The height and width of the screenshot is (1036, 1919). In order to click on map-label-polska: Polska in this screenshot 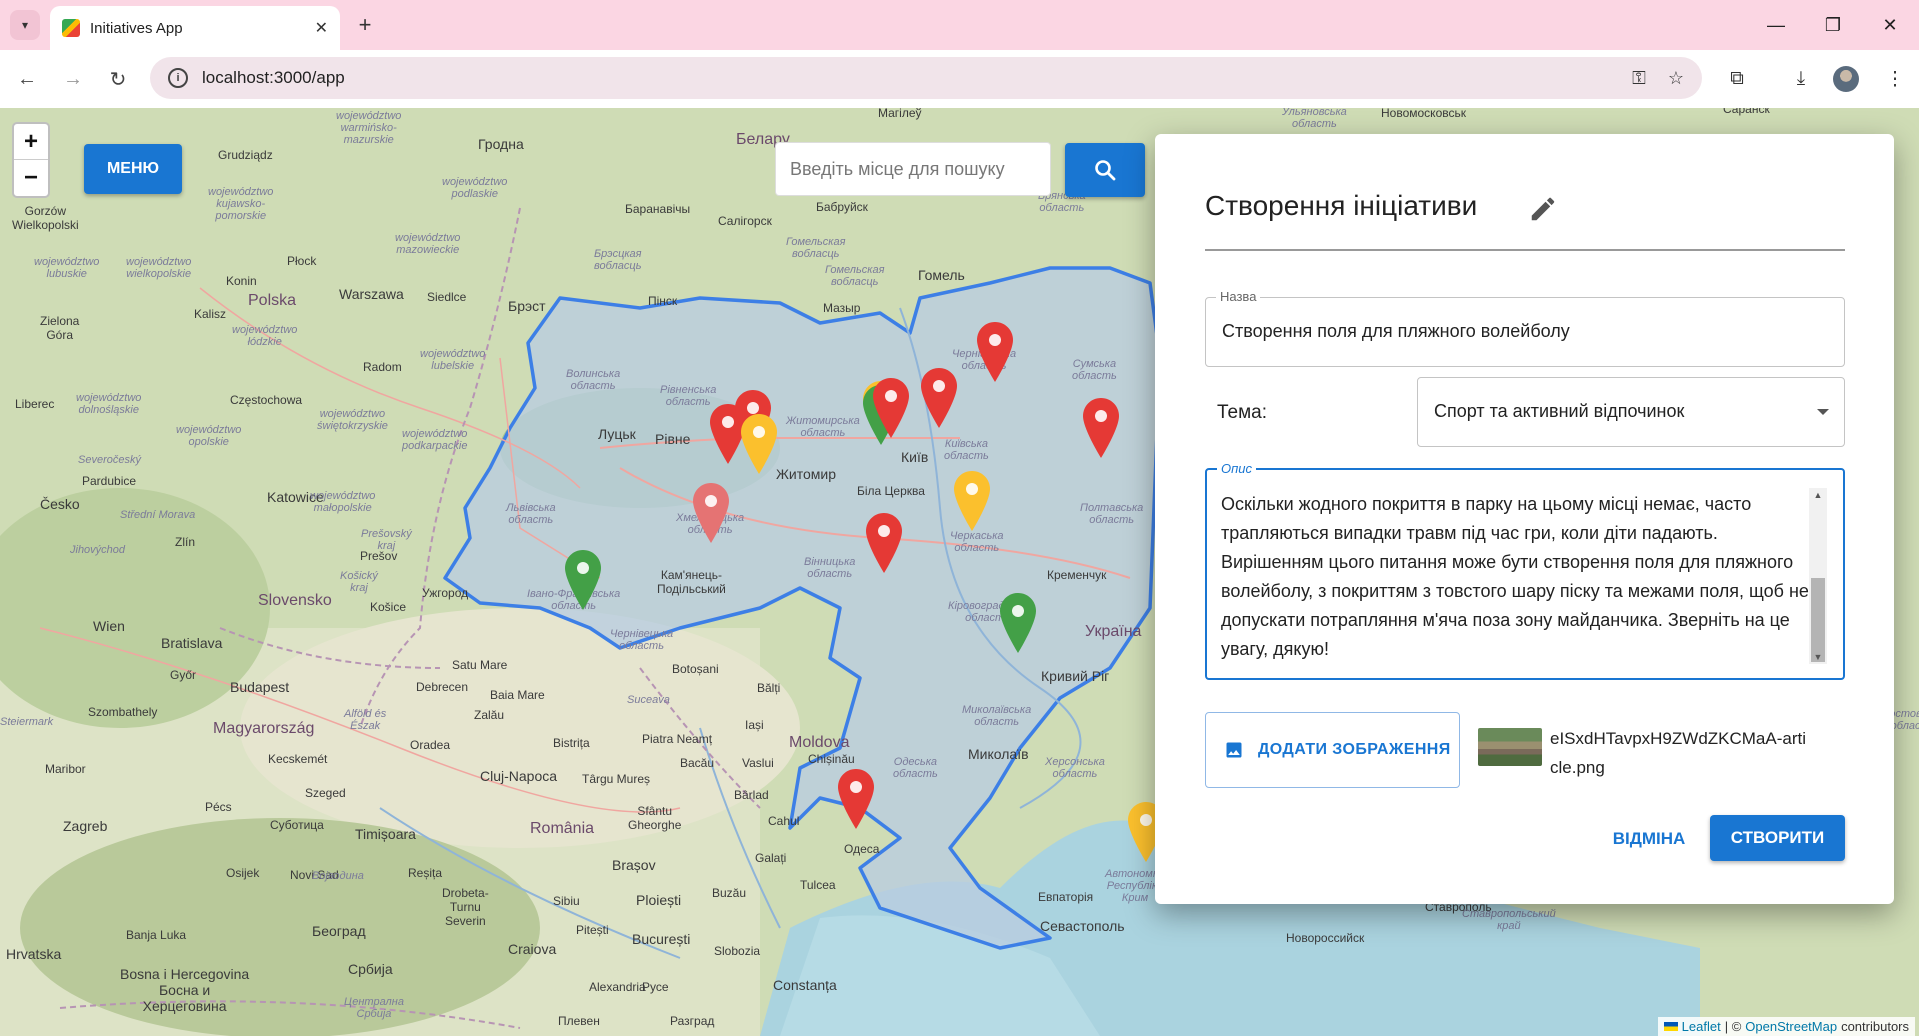, I will do `click(272, 300)`.